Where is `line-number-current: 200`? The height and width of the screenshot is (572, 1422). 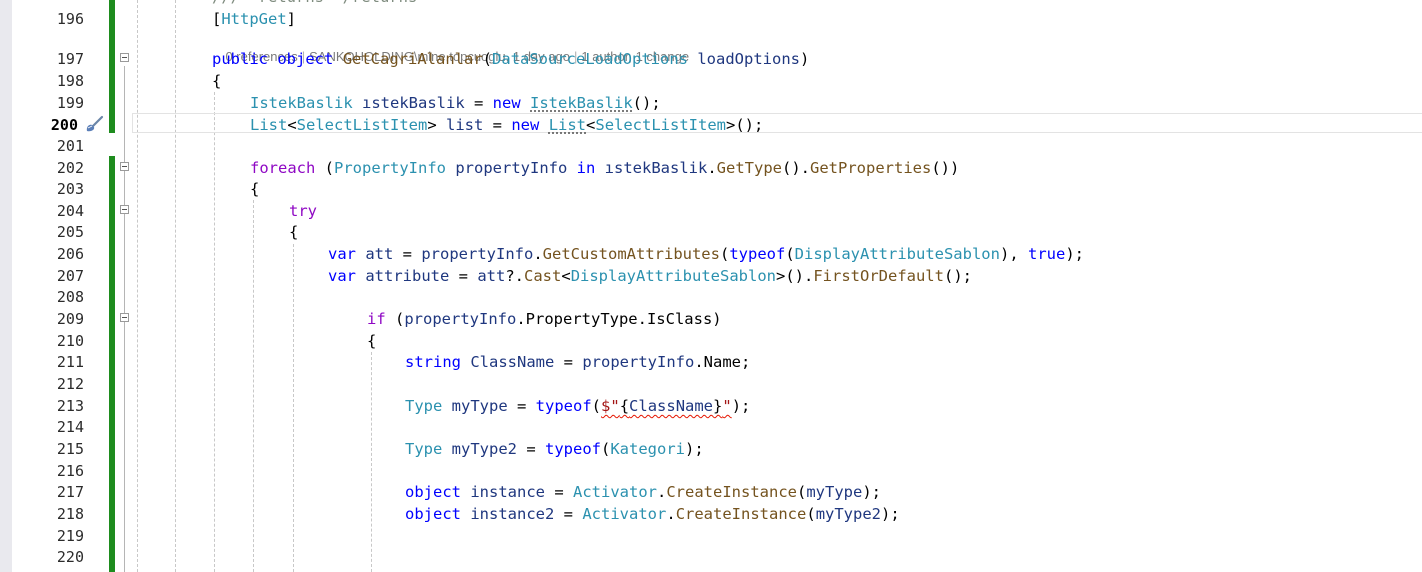 line-number-current: 200 is located at coordinates (64, 125).